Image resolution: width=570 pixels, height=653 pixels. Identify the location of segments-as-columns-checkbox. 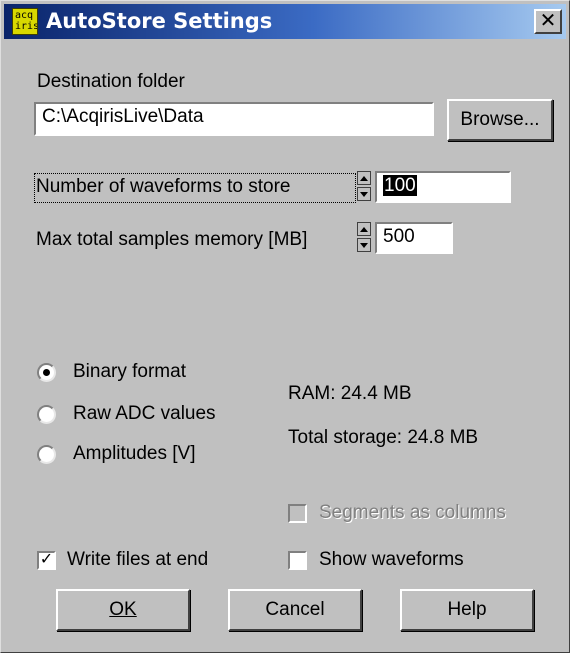
(297, 513).